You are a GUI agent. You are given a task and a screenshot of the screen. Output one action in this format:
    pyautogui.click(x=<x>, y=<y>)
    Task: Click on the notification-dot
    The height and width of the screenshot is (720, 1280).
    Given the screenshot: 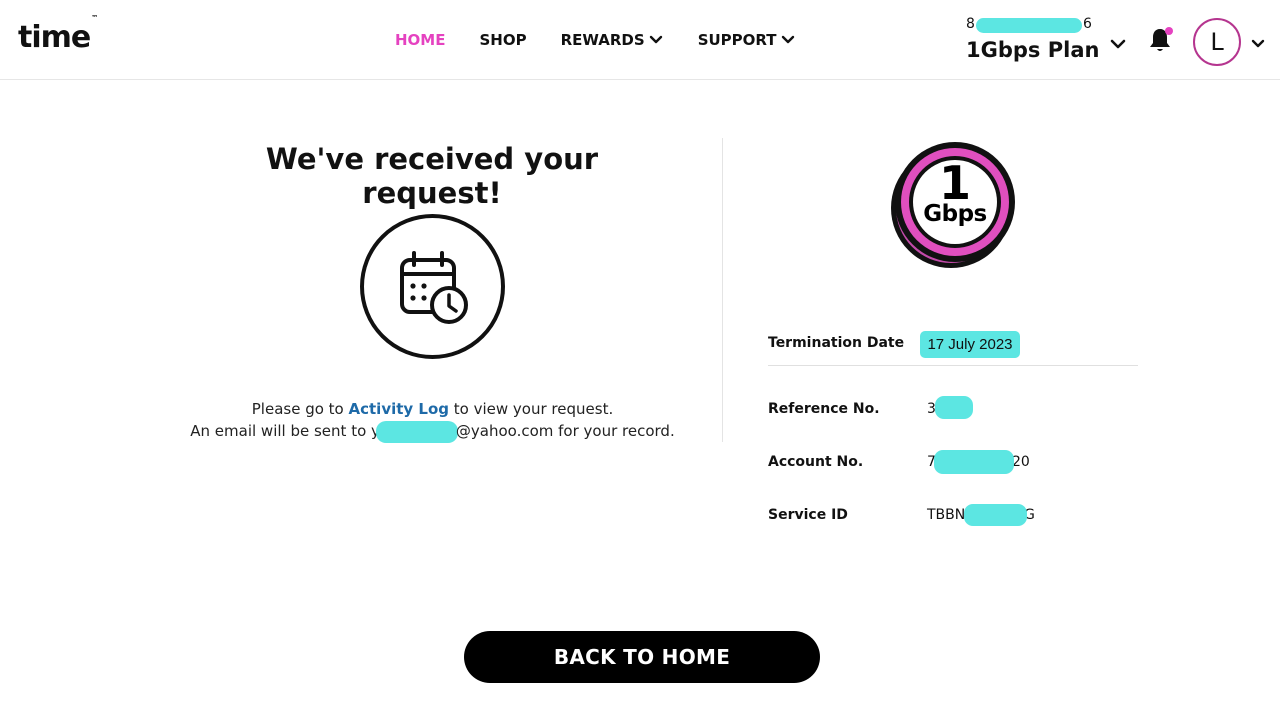 What is the action you would take?
    pyautogui.click(x=1169, y=31)
    